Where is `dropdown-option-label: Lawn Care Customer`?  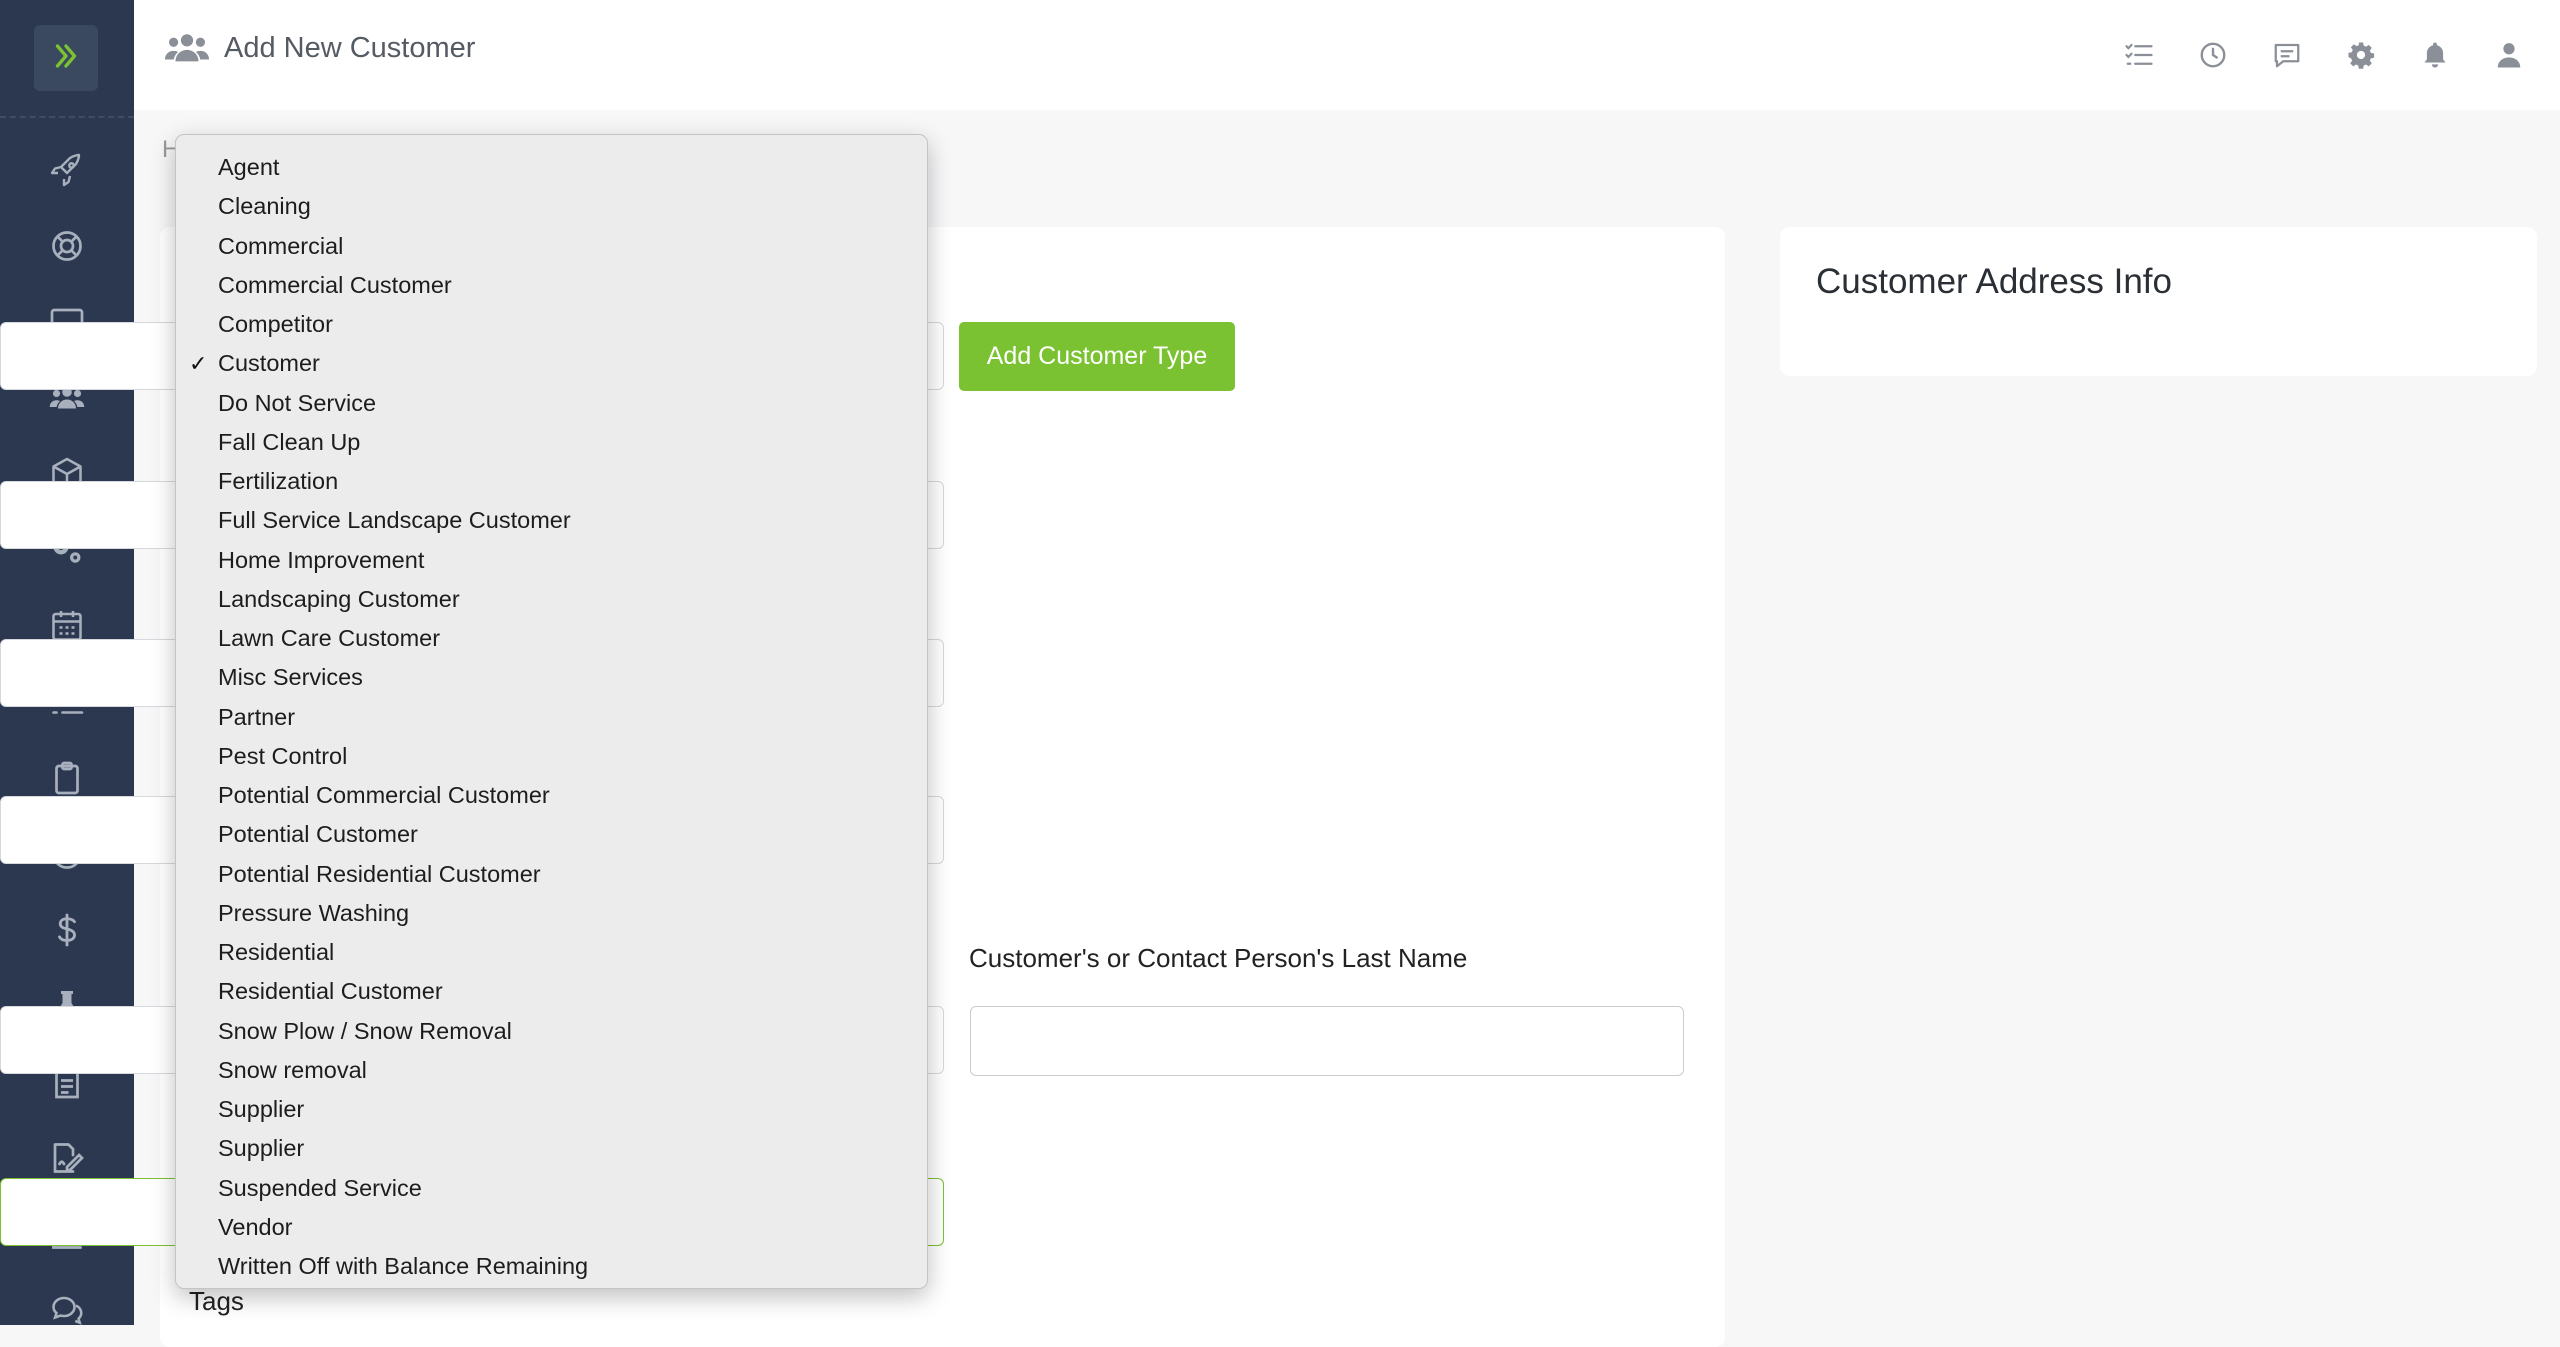
dropdown-option-label: Lawn Care Customer is located at coordinates (329, 638).